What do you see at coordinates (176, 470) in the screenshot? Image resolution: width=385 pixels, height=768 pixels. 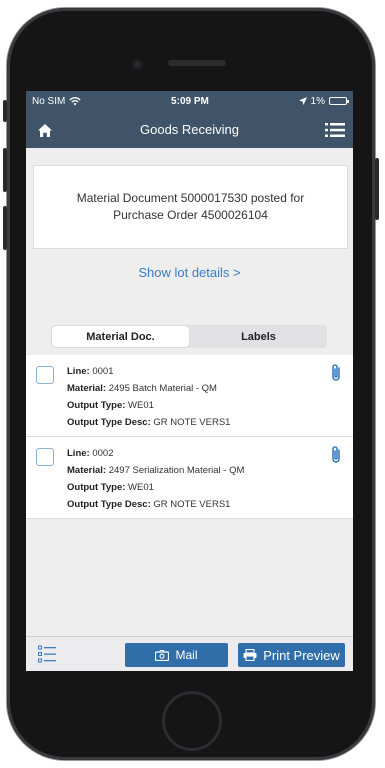 I see `material-value: 2497 Serialization Material - QM` at bounding box center [176, 470].